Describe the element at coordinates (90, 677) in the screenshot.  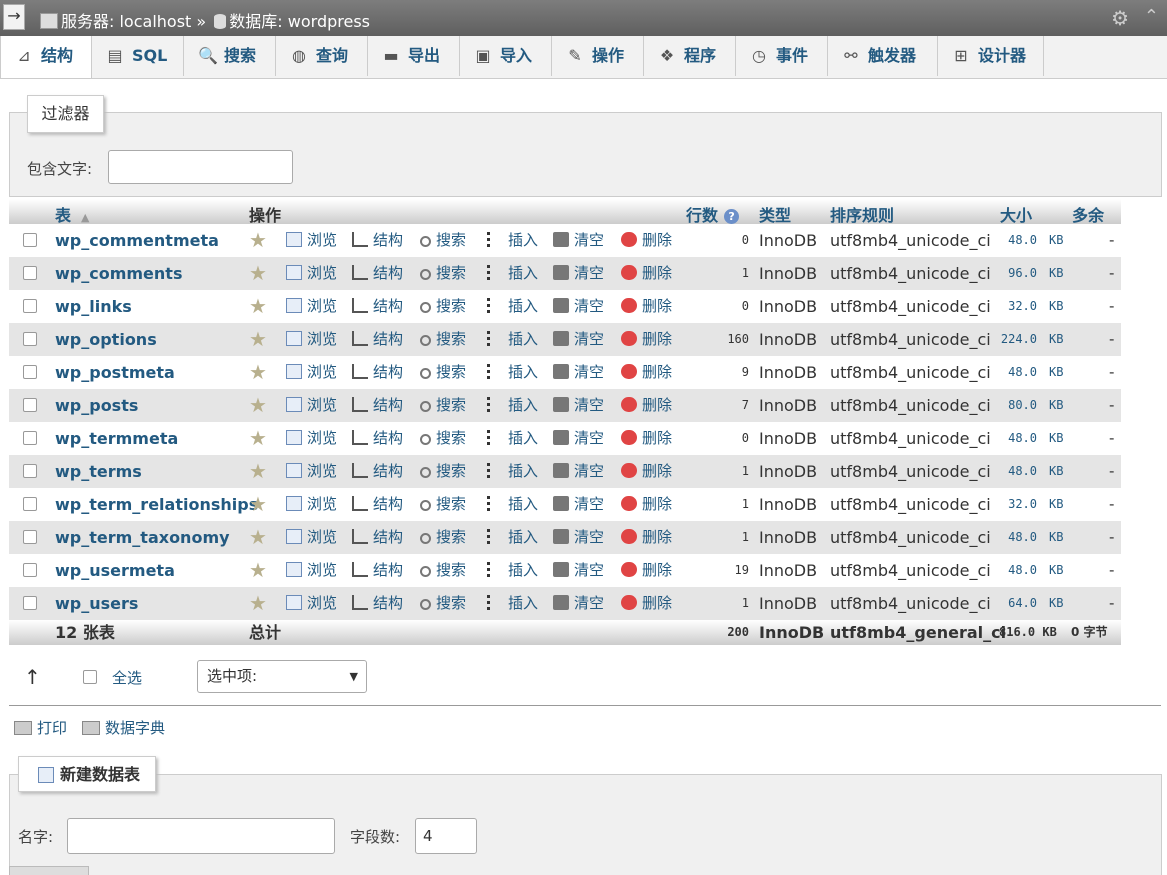
I see `check-all-checkbox` at that location.